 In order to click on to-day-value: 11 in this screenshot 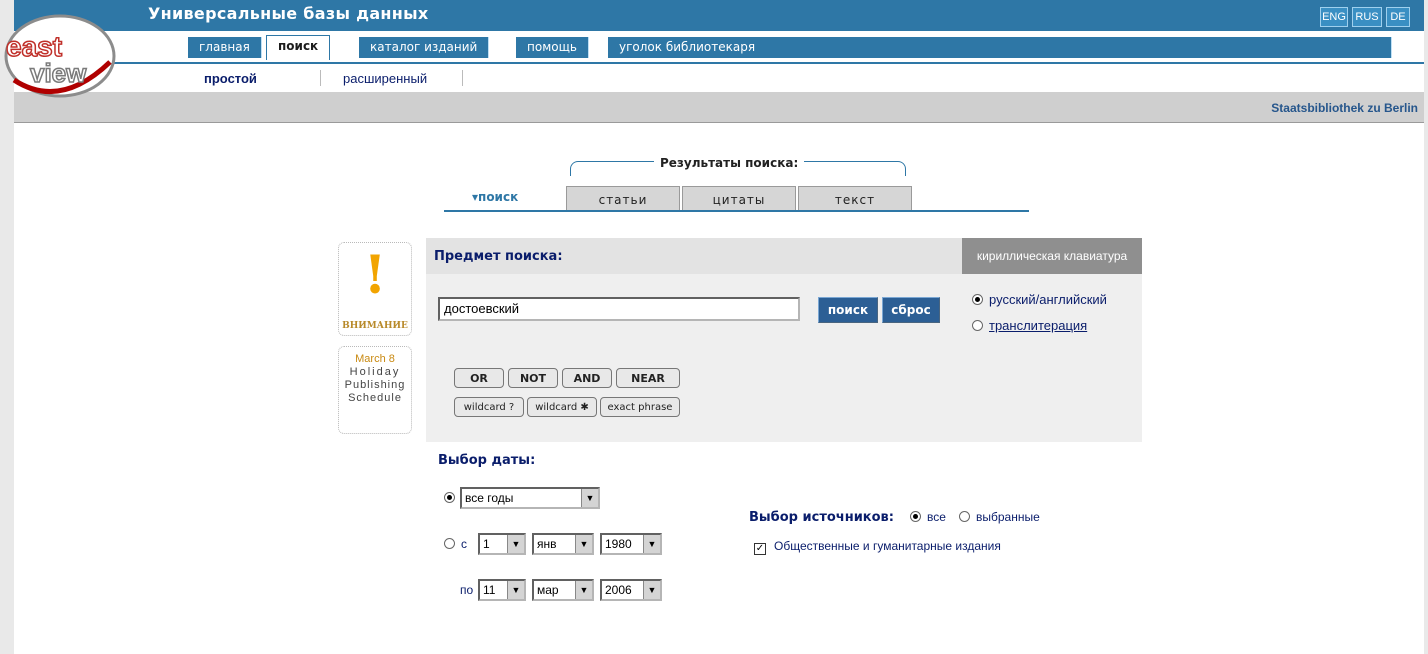, I will do `click(489, 590)`.